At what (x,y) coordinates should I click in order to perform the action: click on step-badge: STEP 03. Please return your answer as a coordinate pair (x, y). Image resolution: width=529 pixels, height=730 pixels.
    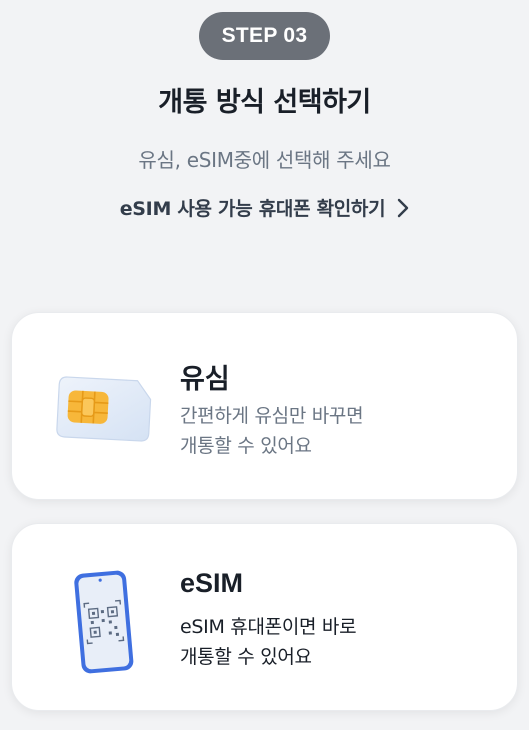
    Looking at the image, I should click on (264, 36).